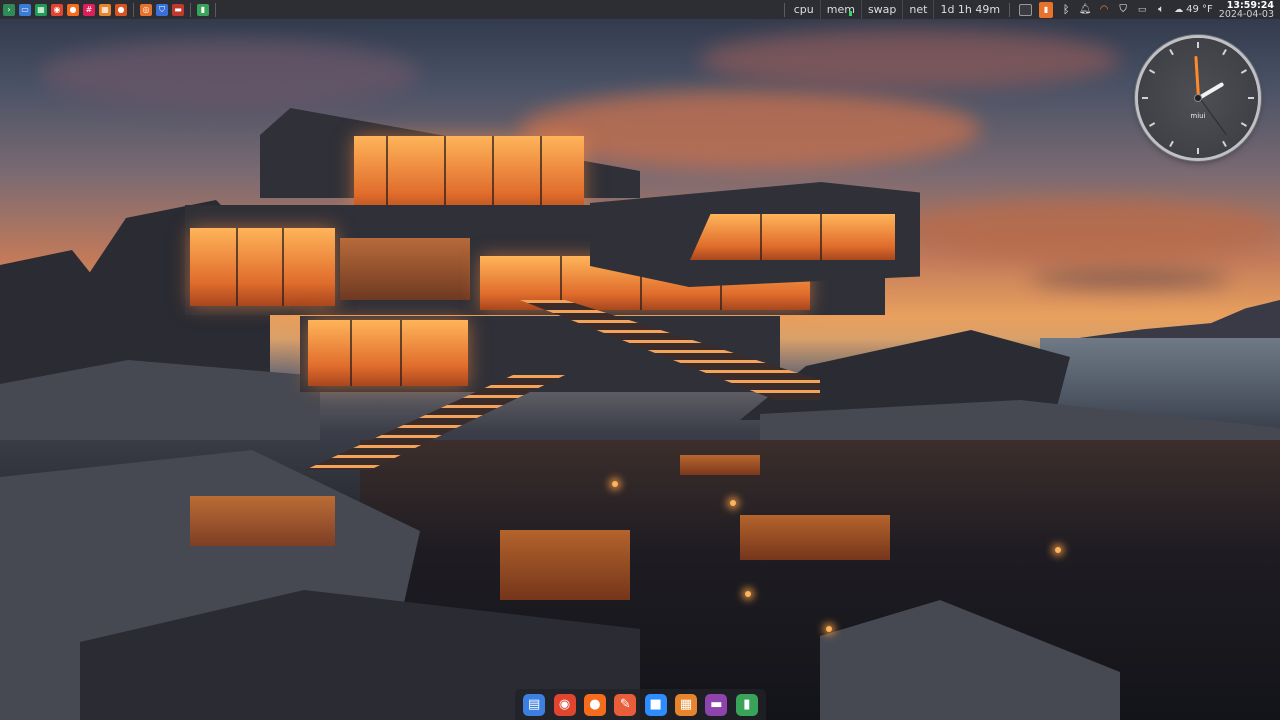  I want to click on uptime-value: 1d 1h 49m, so click(970, 9).